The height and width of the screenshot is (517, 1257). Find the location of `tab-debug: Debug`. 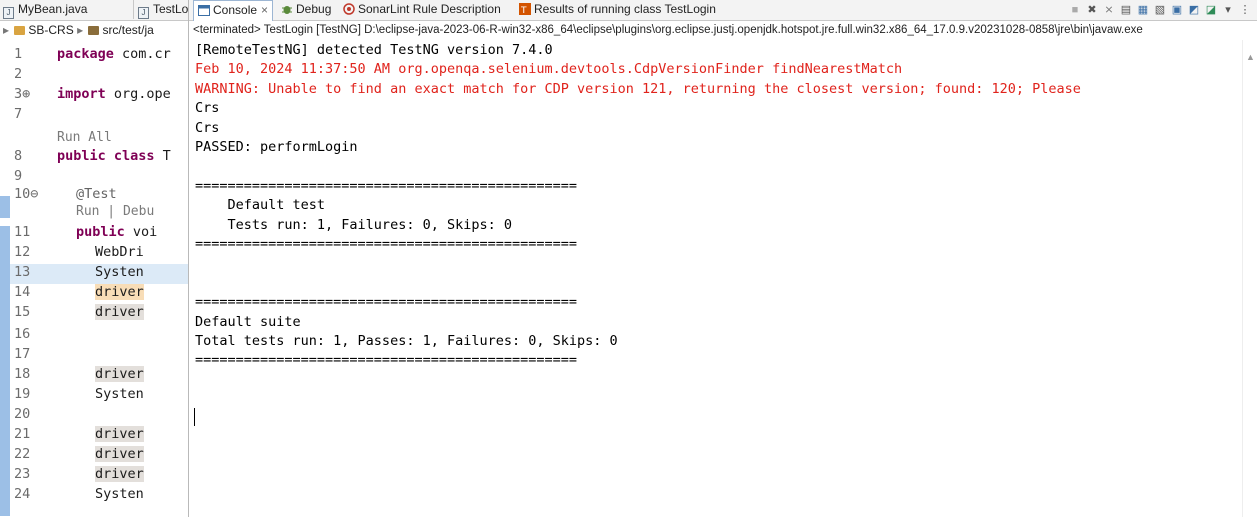

tab-debug: Debug is located at coordinates (306, 9).